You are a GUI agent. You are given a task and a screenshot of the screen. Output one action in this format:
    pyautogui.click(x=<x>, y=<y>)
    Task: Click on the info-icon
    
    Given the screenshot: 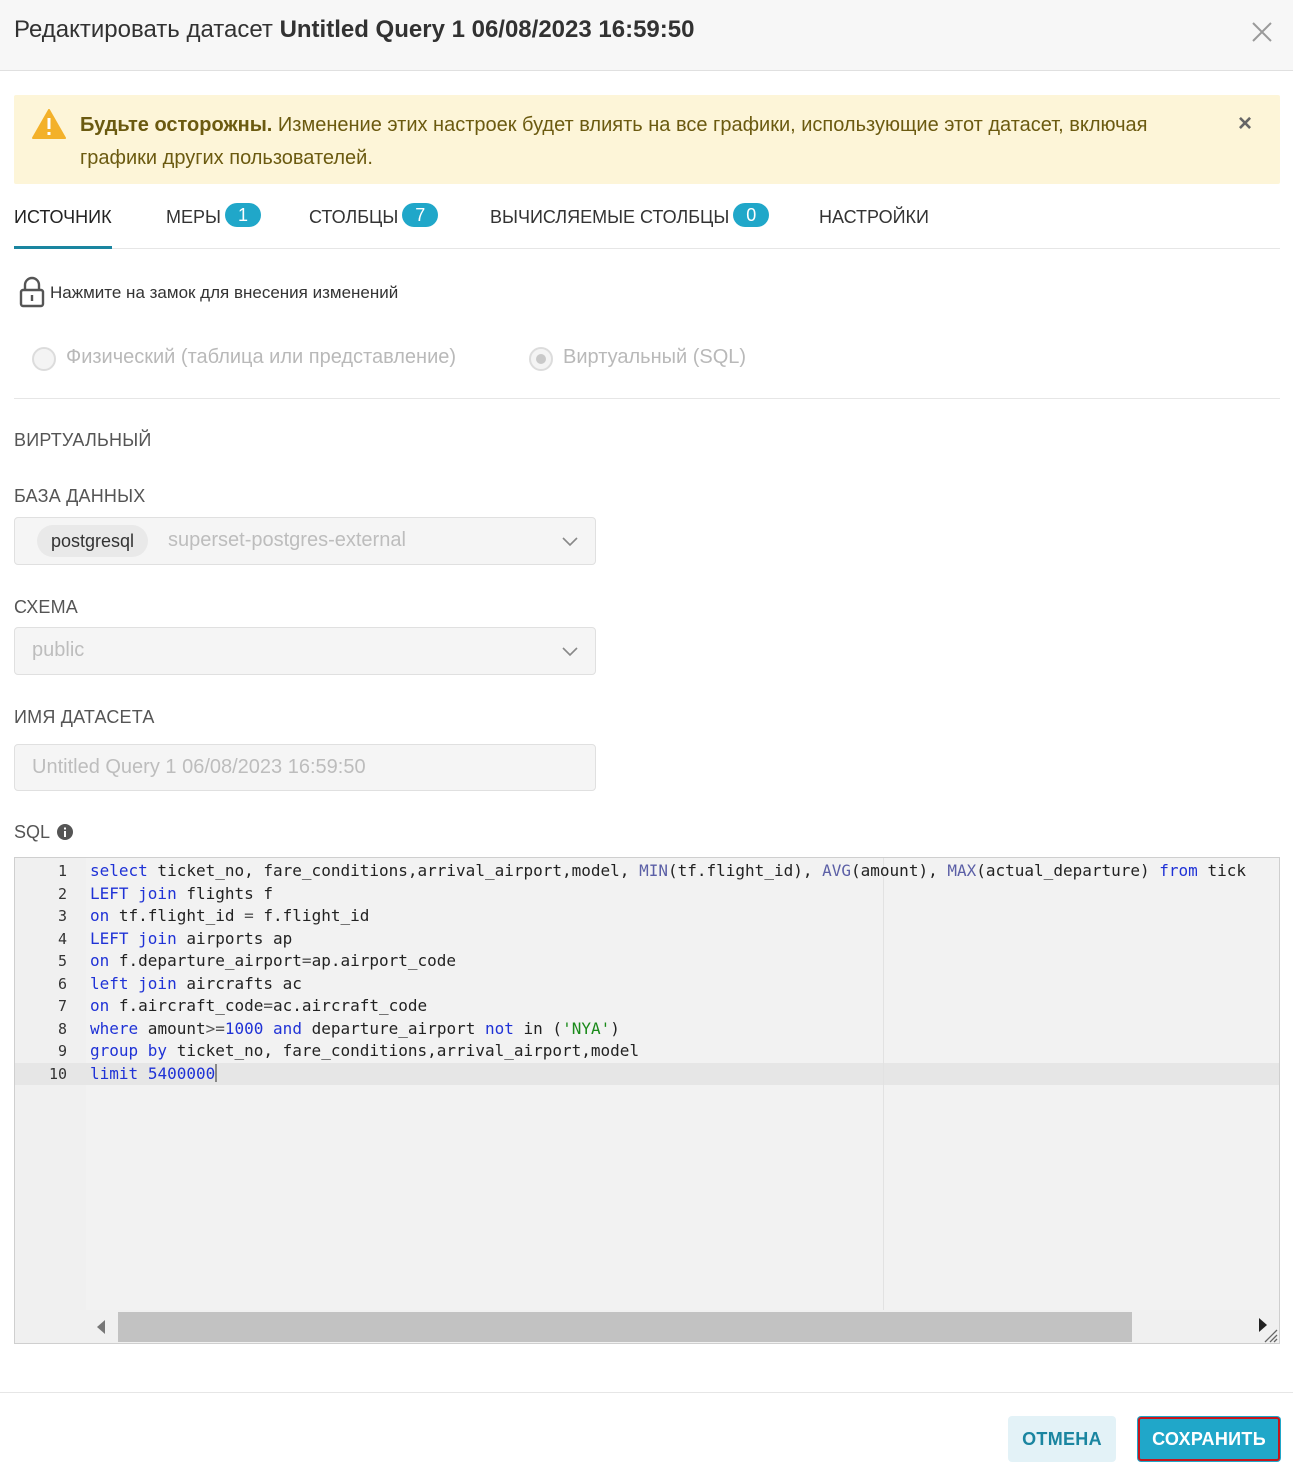 What is the action you would take?
    pyautogui.click(x=65, y=832)
    